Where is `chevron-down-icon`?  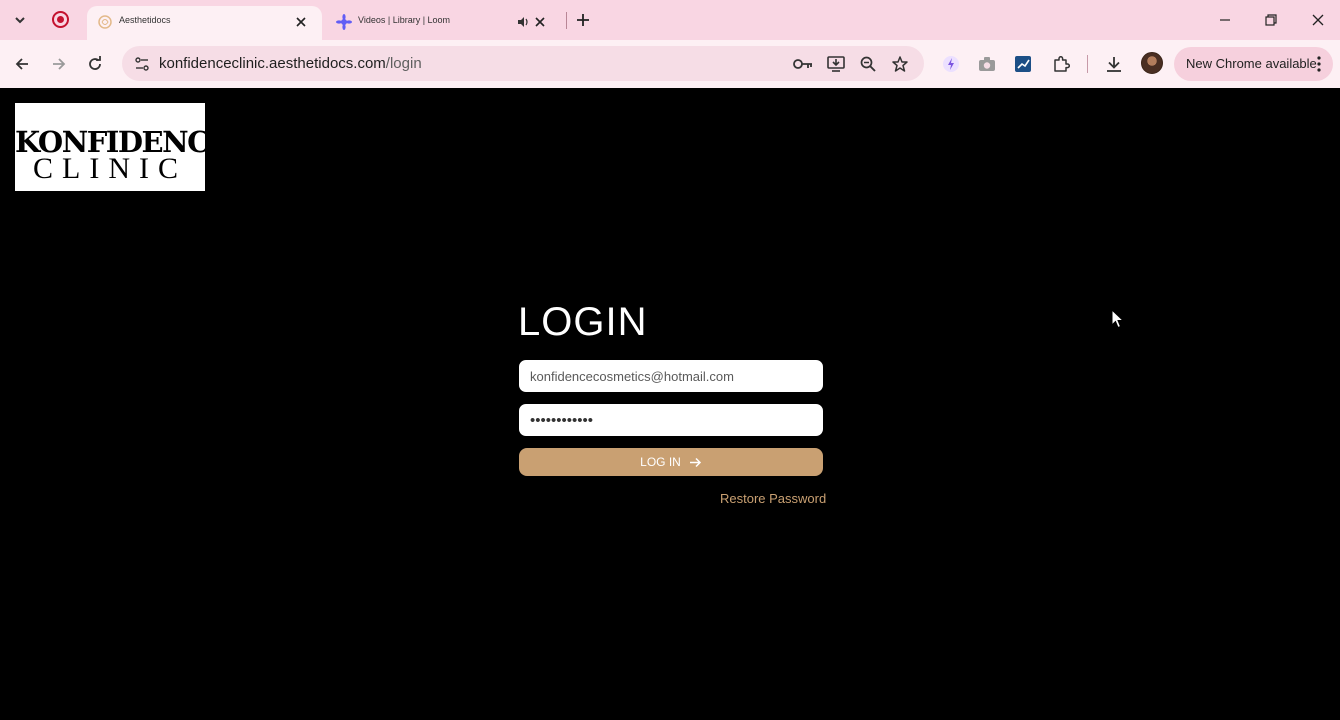 chevron-down-icon is located at coordinates (20, 20).